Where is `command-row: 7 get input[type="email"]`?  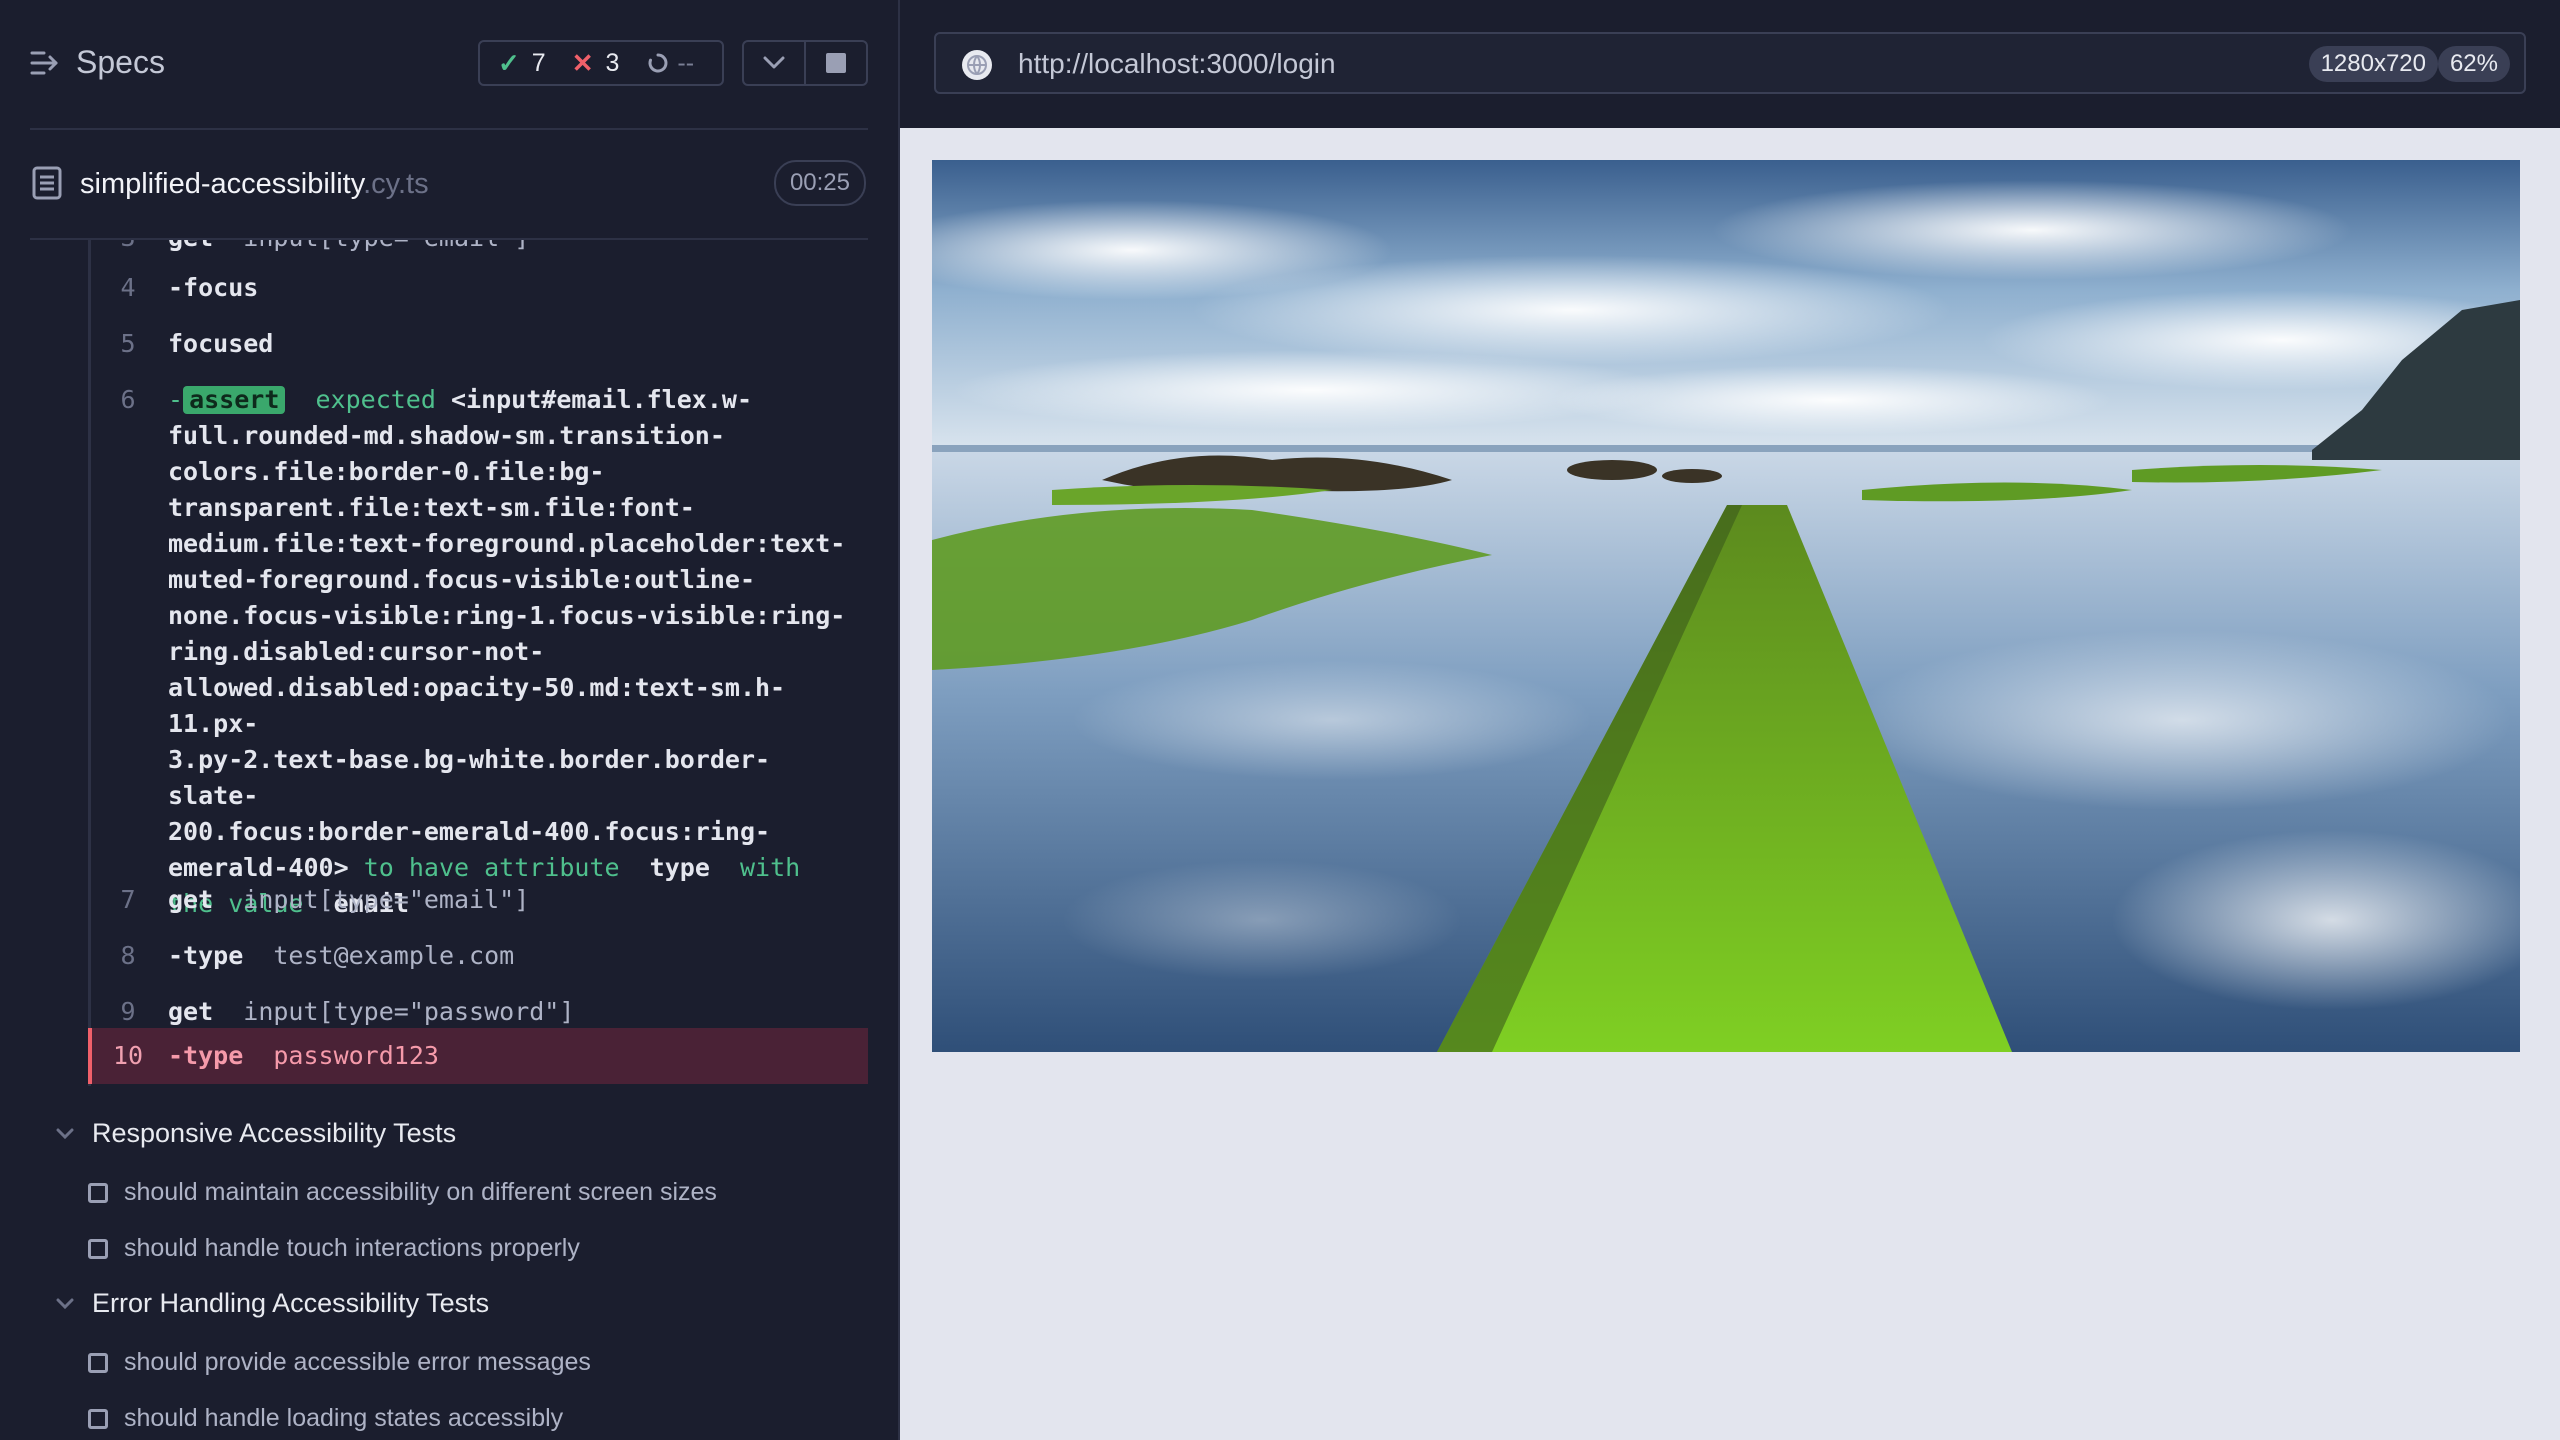
command-row: 7 get input[type="email"] is located at coordinates (478, 900).